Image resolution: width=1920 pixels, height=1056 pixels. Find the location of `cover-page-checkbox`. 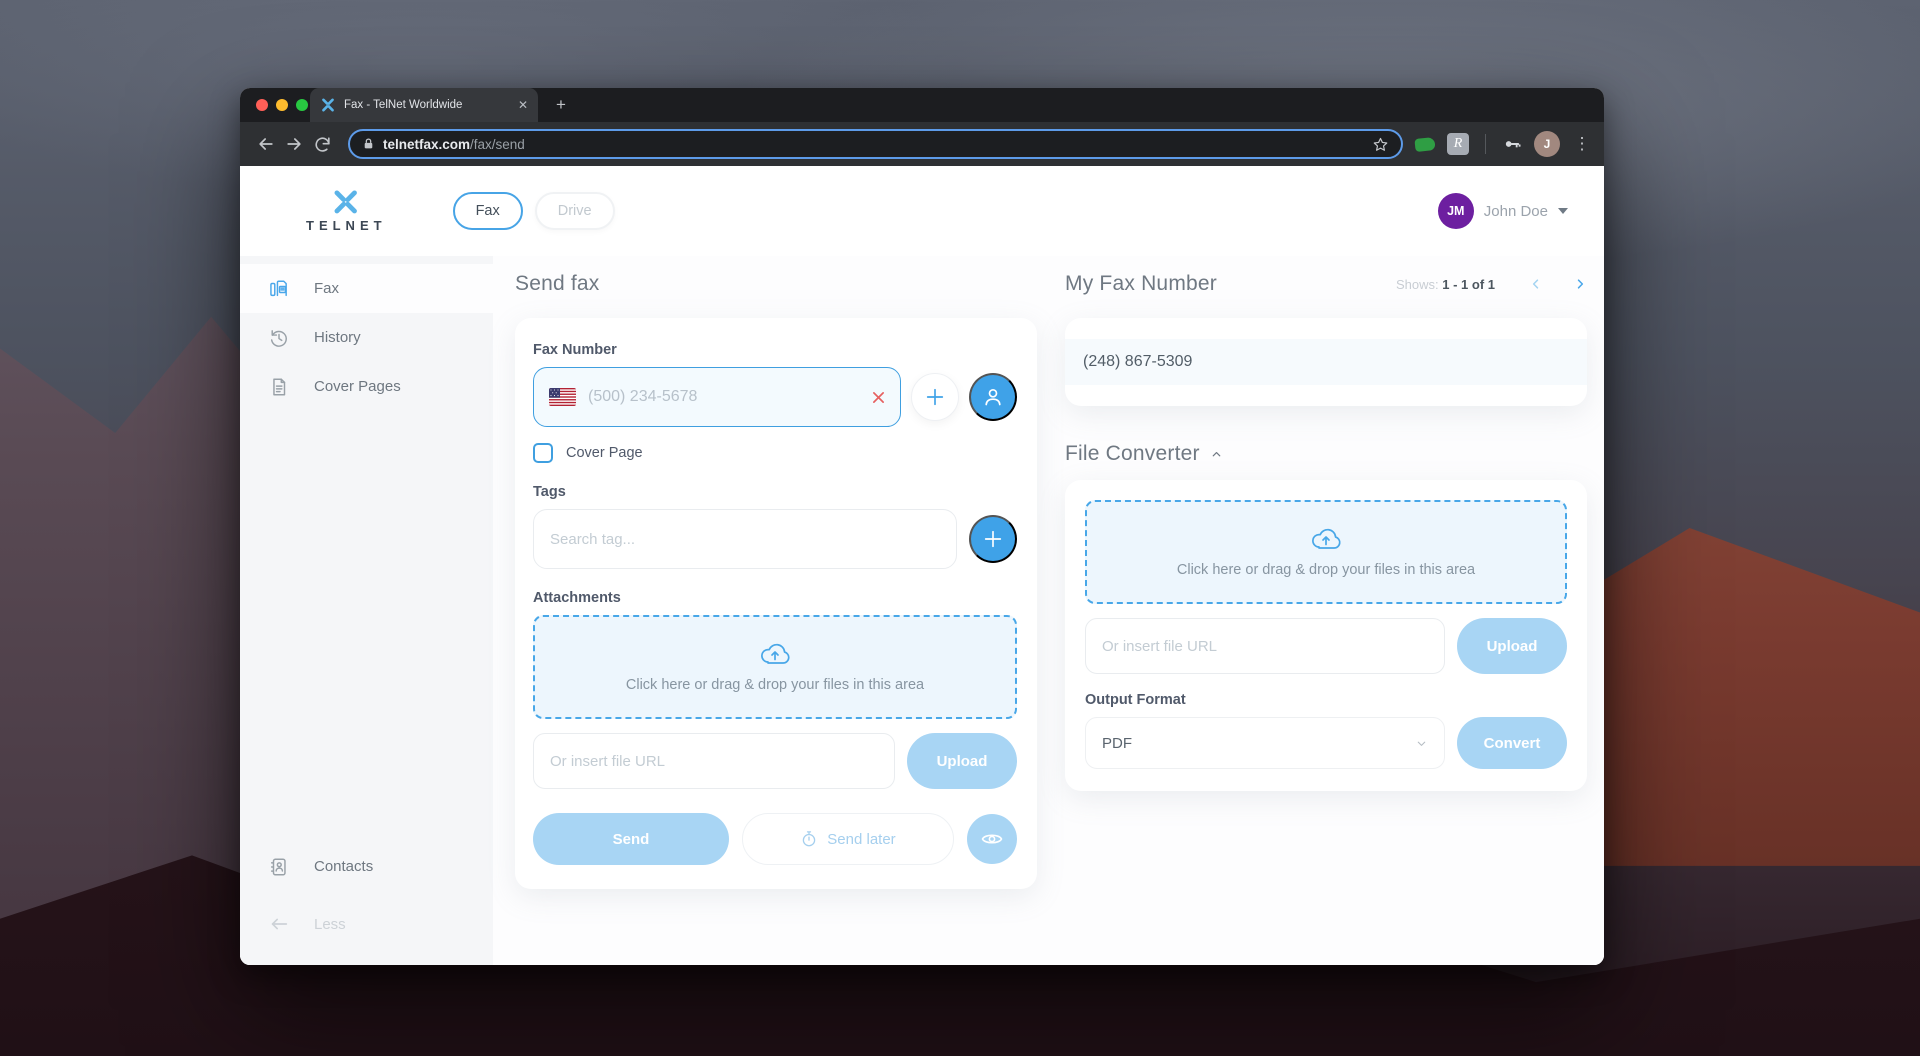

cover-page-checkbox is located at coordinates (543, 453).